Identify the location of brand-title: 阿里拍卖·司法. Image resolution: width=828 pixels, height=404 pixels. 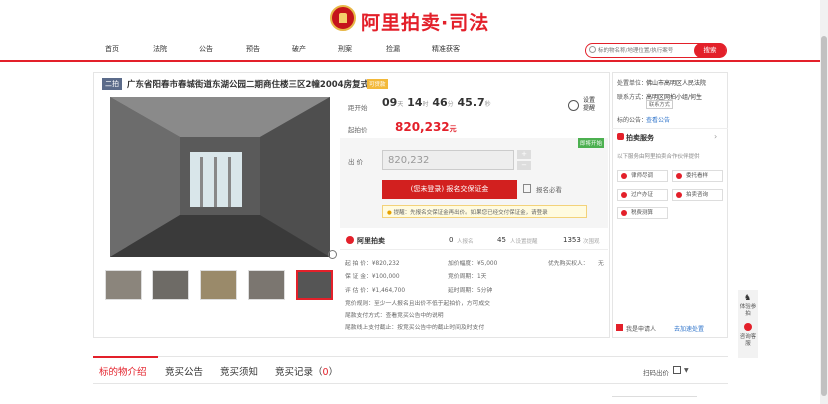
(425, 23).